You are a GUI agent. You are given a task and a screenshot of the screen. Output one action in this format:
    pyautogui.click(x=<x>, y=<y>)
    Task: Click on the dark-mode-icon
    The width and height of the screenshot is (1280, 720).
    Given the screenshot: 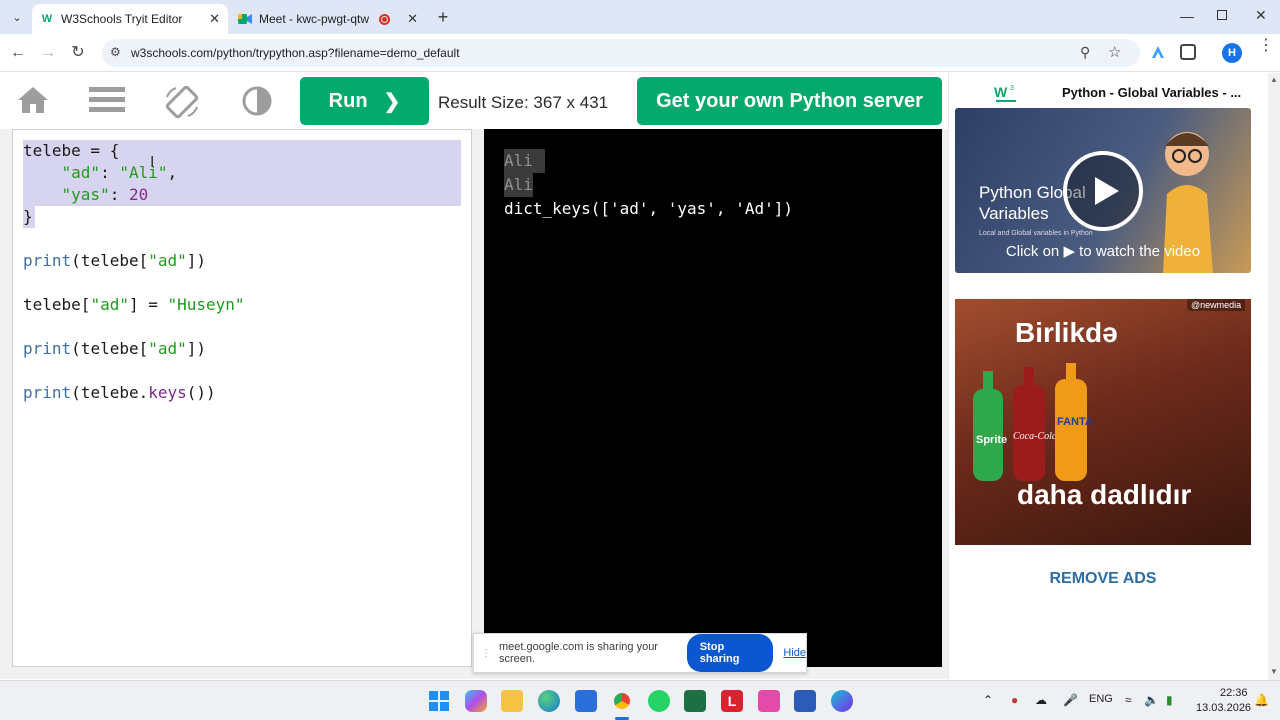 What is the action you would take?
    pyautogui.click(x=258, y=102)
    